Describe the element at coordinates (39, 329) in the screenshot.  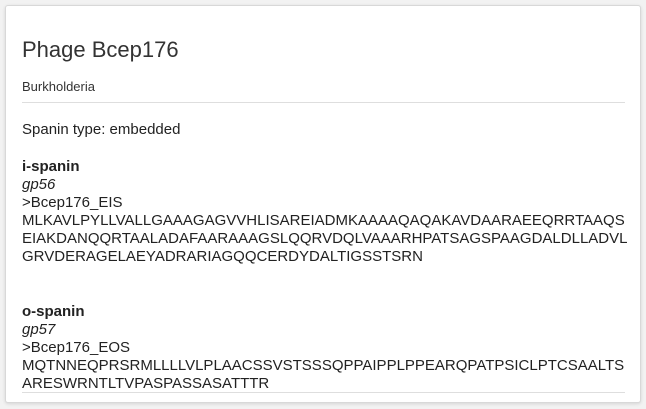
I see `o-spanin-gene: gp57` at that location.